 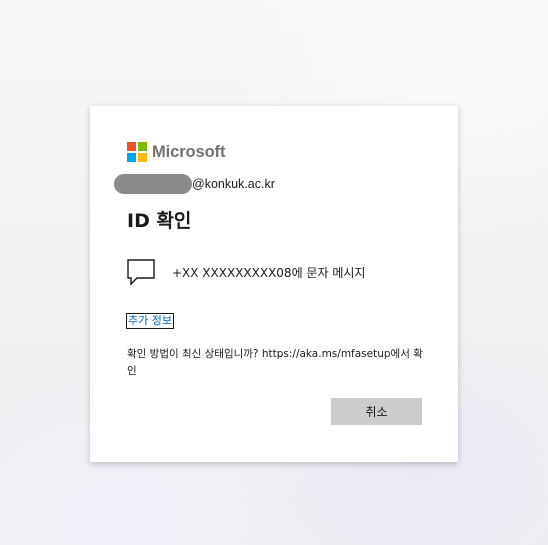 I want to click on verify-option-text-message: +XX XXXXXXXXX08에 문자 메시지, so click(x=286, y=272).